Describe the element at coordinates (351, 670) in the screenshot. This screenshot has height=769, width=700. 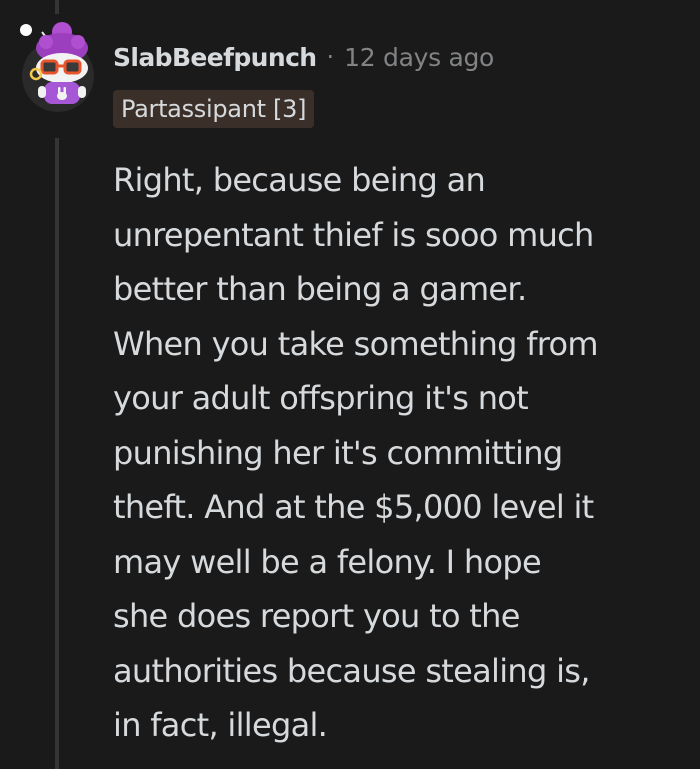
I see `comment-line: authorities because stealing is,` at that location.